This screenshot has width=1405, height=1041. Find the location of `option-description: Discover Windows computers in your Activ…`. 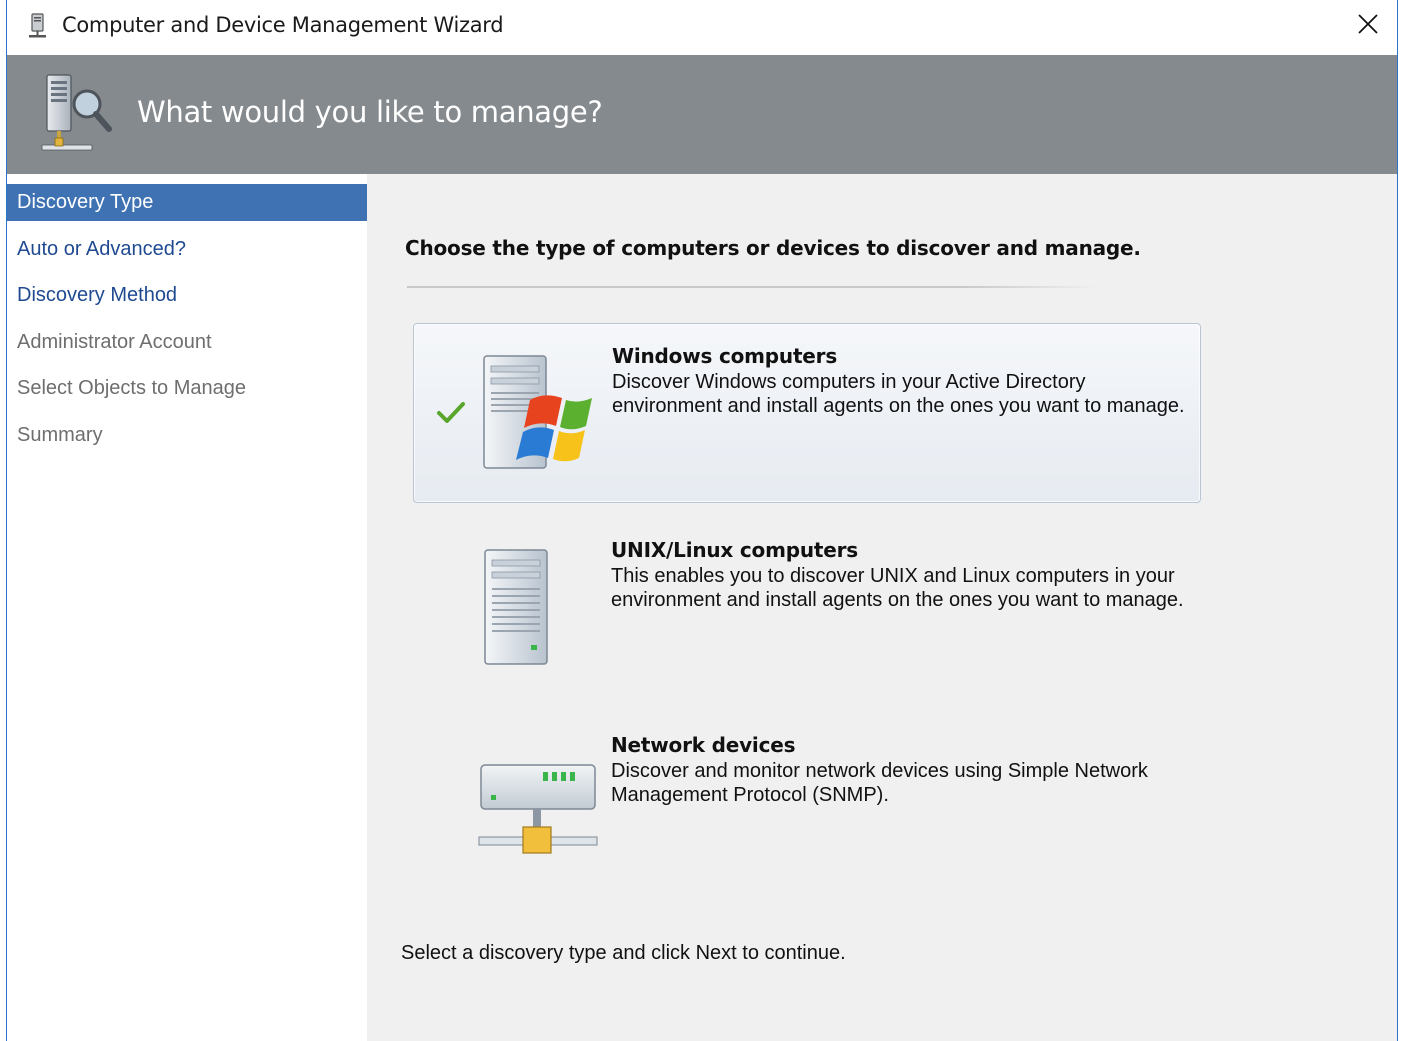

option-description: Discover Windows computers in your Activ… is located at coordinates (898, 394).